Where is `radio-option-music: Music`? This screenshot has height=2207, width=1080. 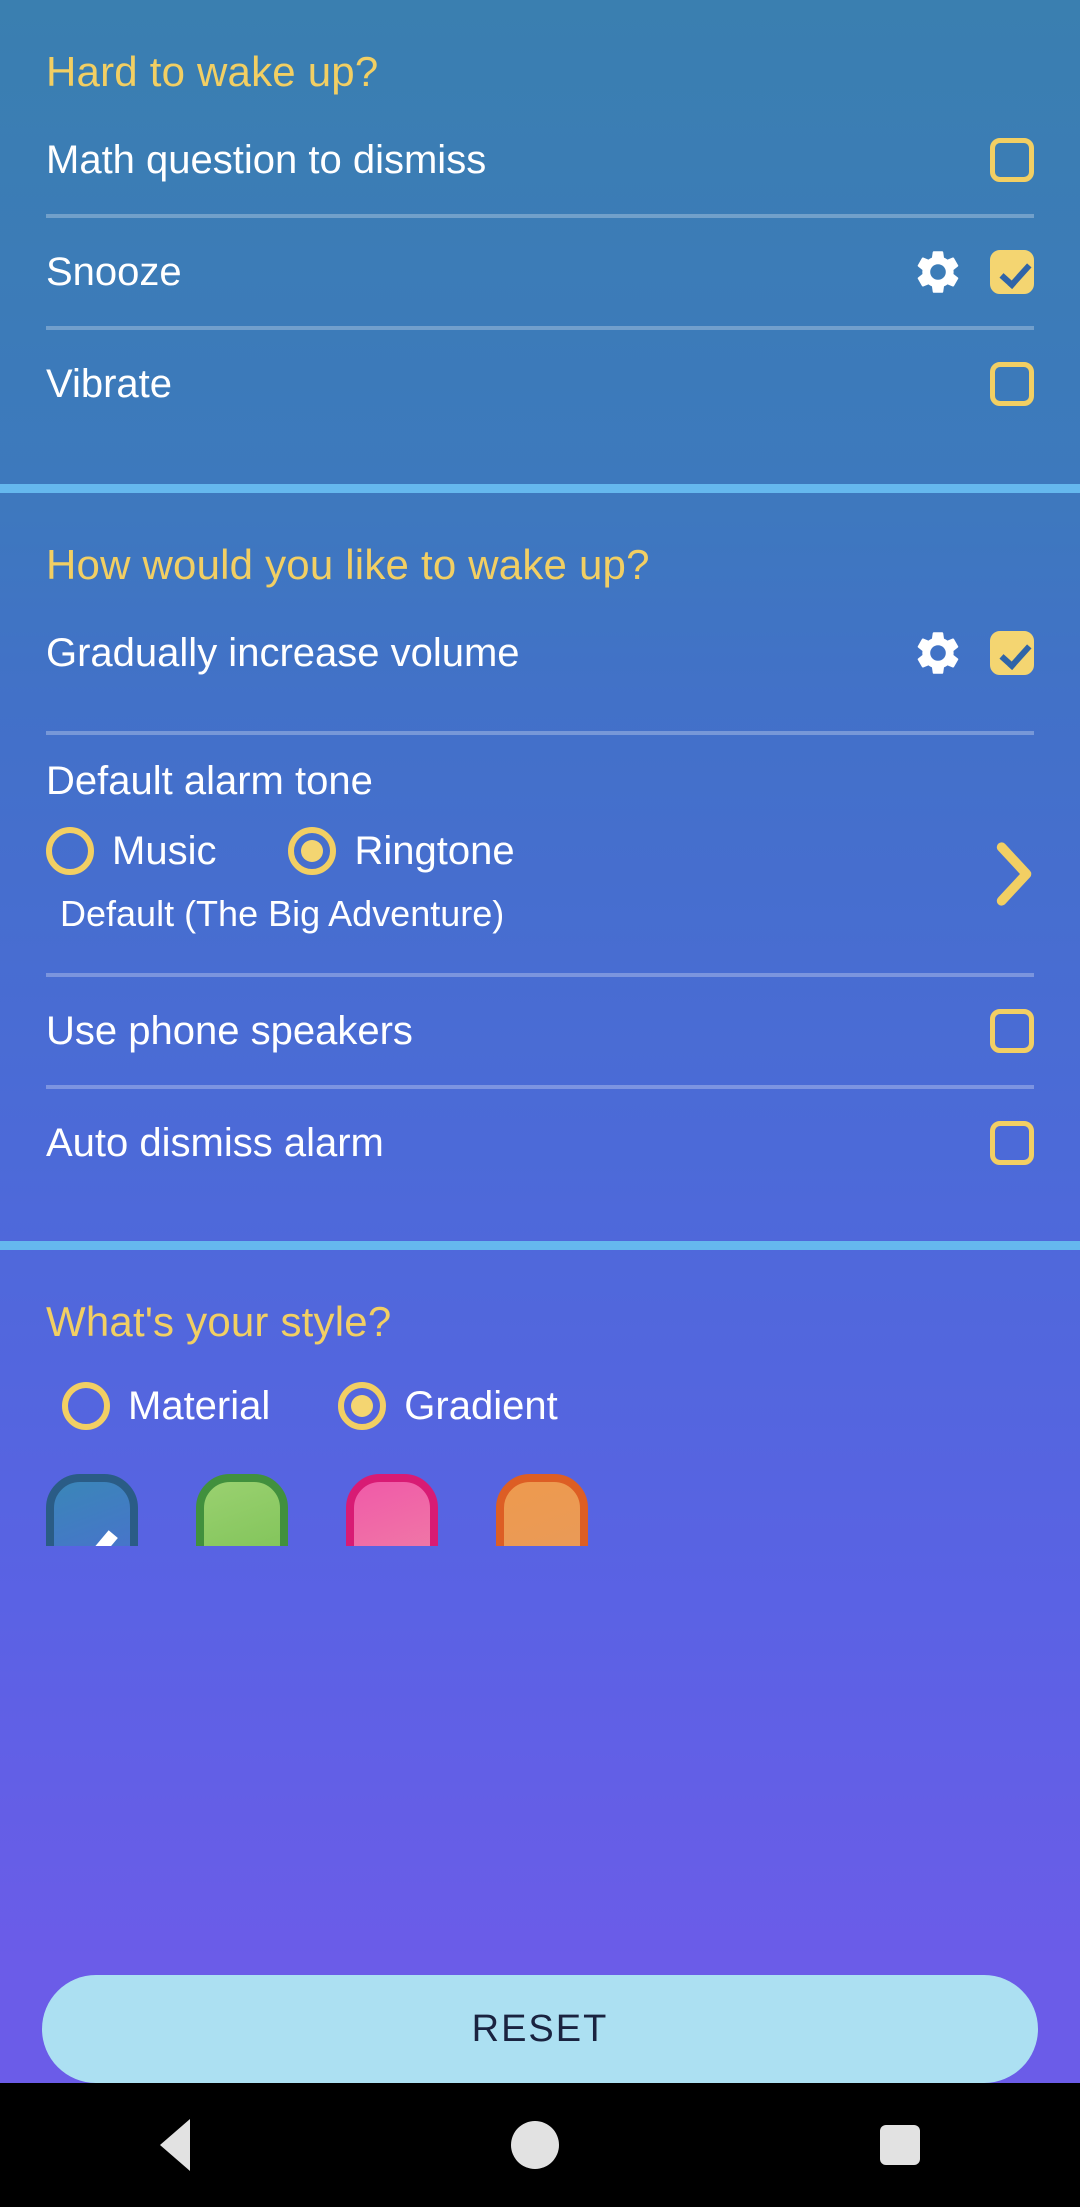 radio-option-music: Music is located at coordinates (131, 851).